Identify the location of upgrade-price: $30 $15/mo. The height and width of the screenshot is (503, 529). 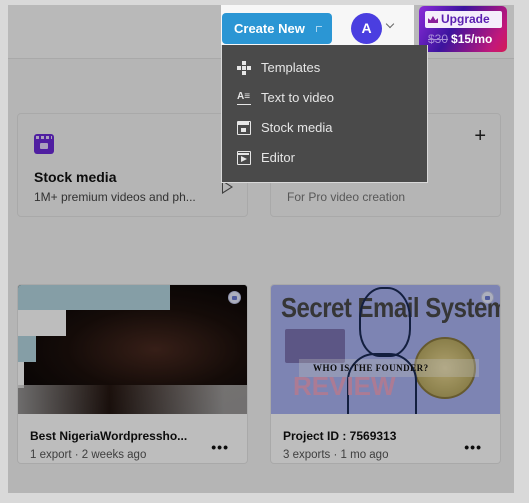
(460, 39).